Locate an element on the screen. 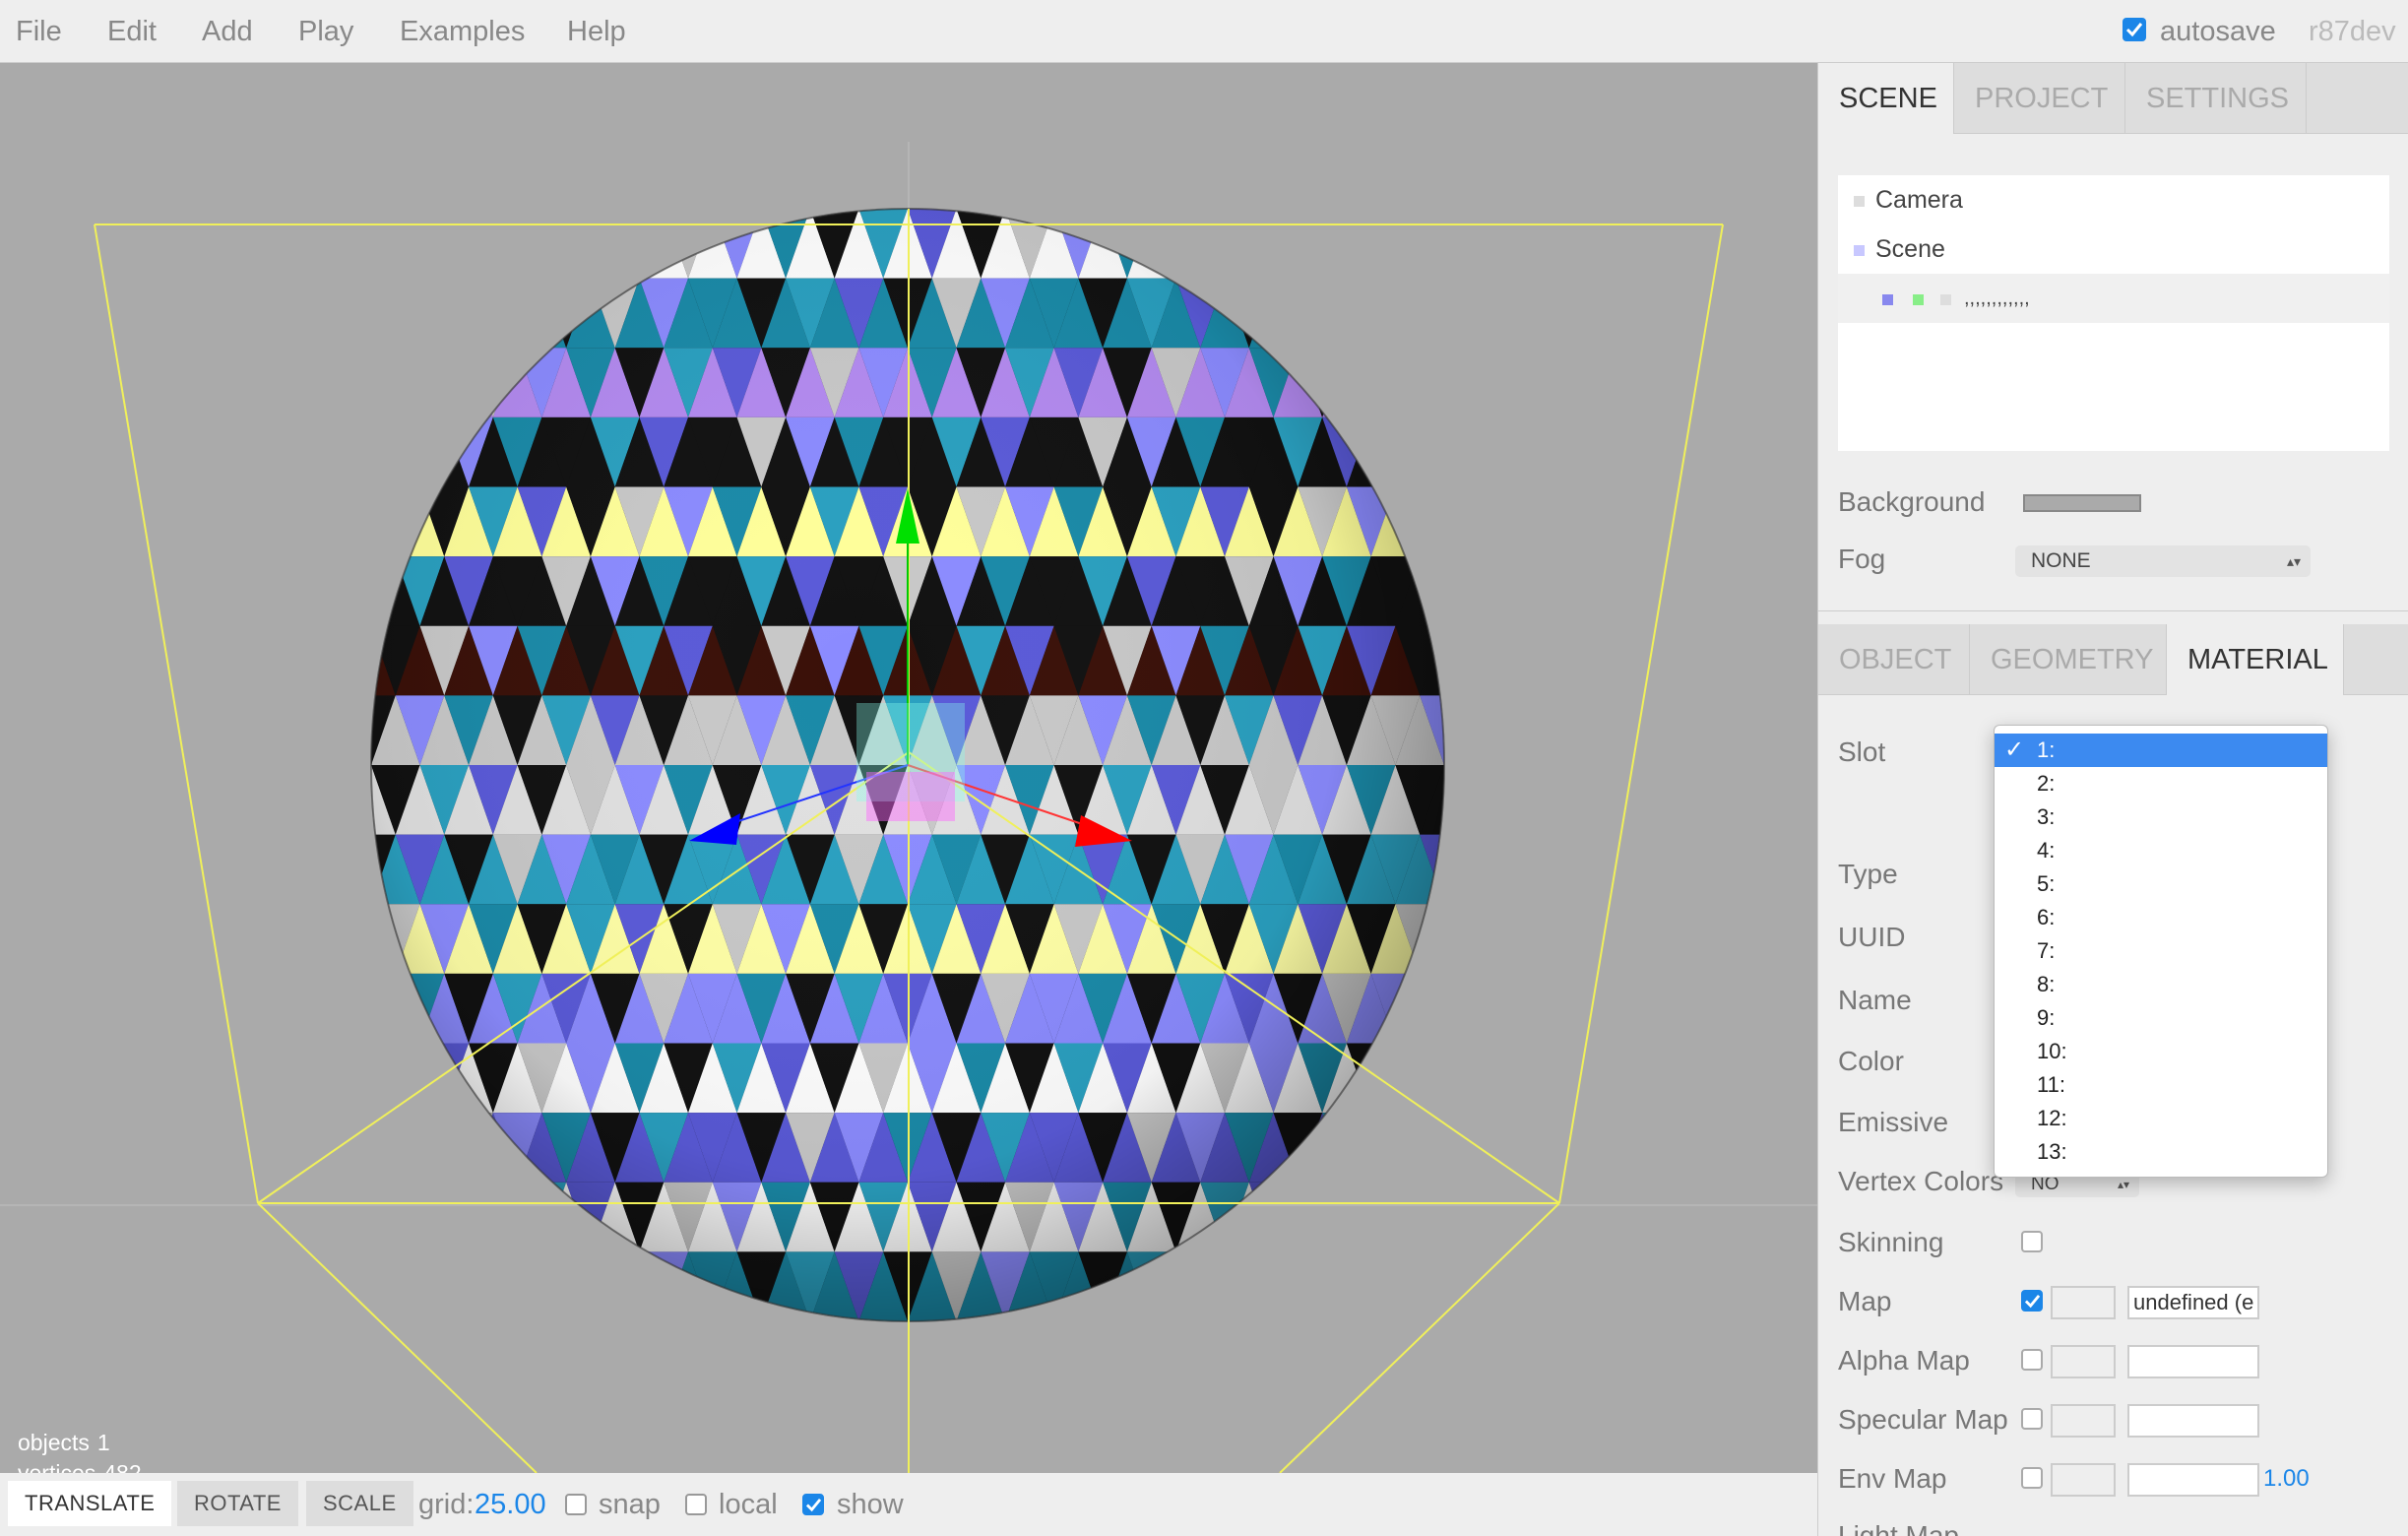 The width and height of the screenshot is (2408, 1536). slot-option-label: 11: is located at coordinates (2051, 1084).